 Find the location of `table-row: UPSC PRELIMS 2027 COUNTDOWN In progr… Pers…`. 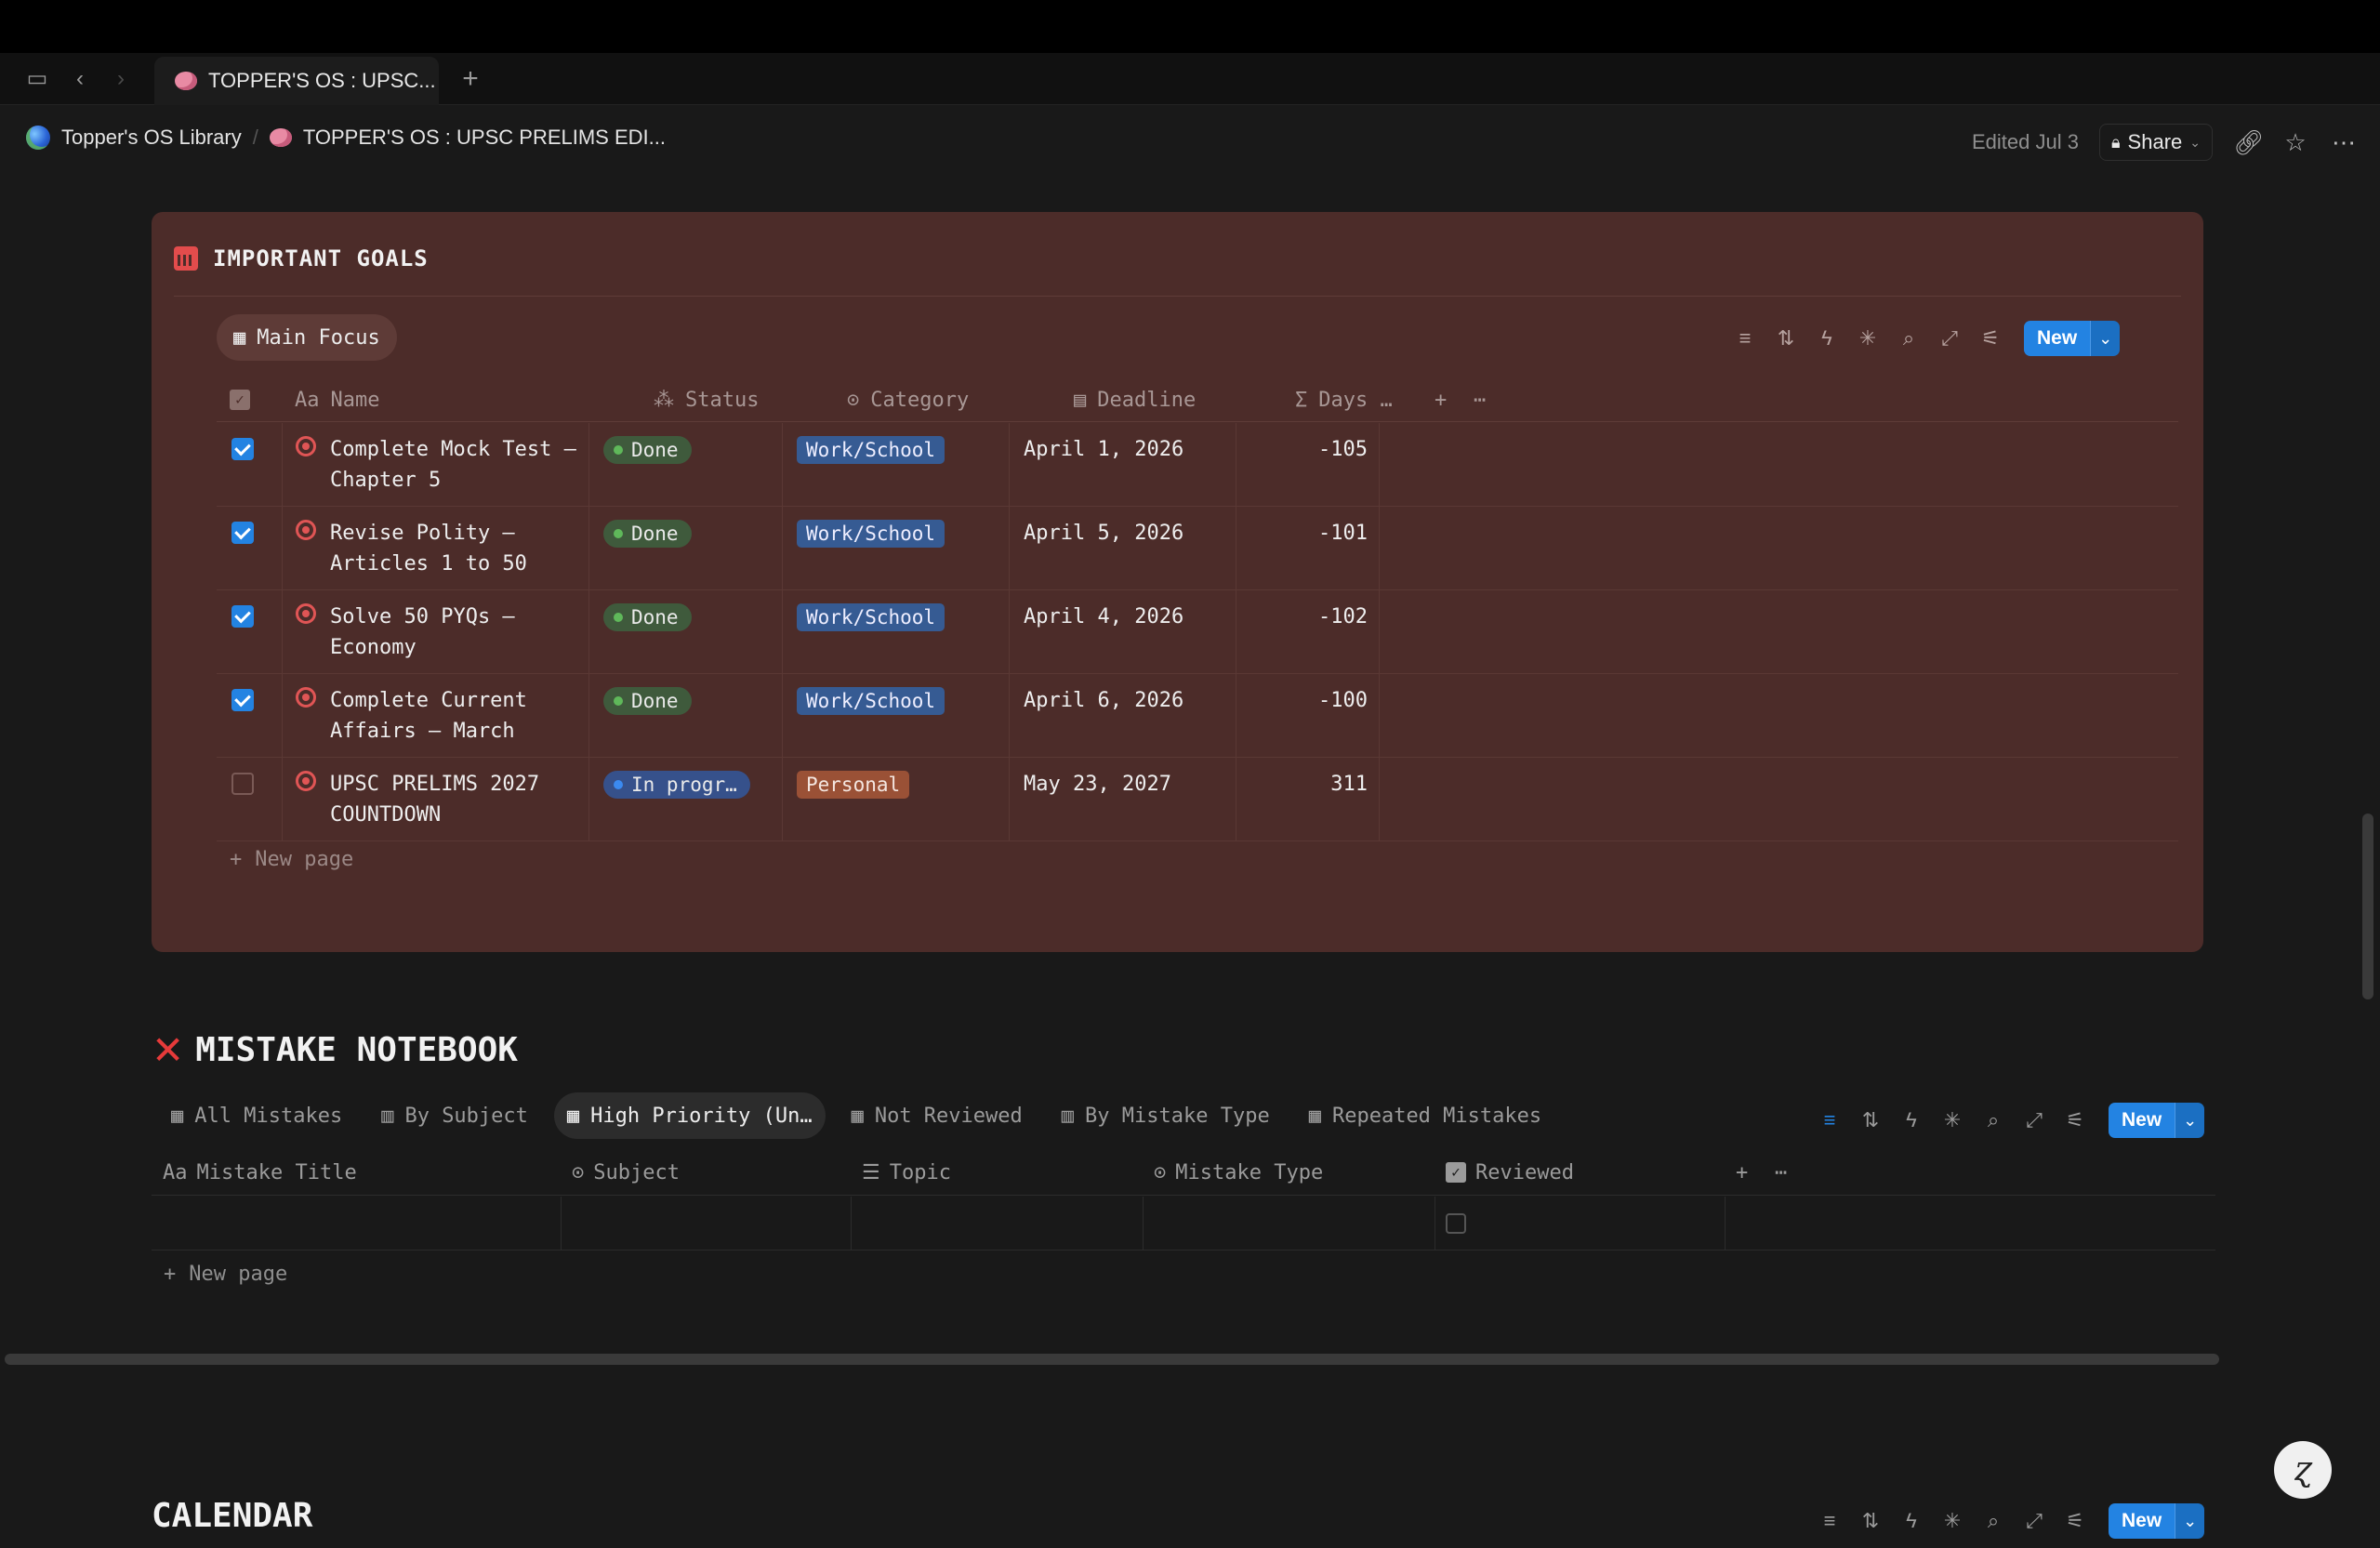

table-row: UPSC PRELIMS 2027 COUNTDOWN In progr… Pers… is located at coordinates (1197, 799).